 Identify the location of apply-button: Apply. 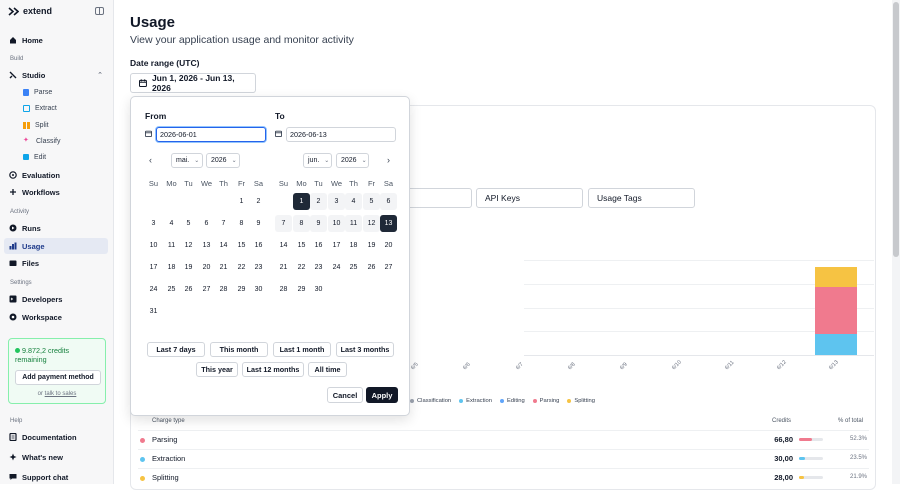
(382, 395).